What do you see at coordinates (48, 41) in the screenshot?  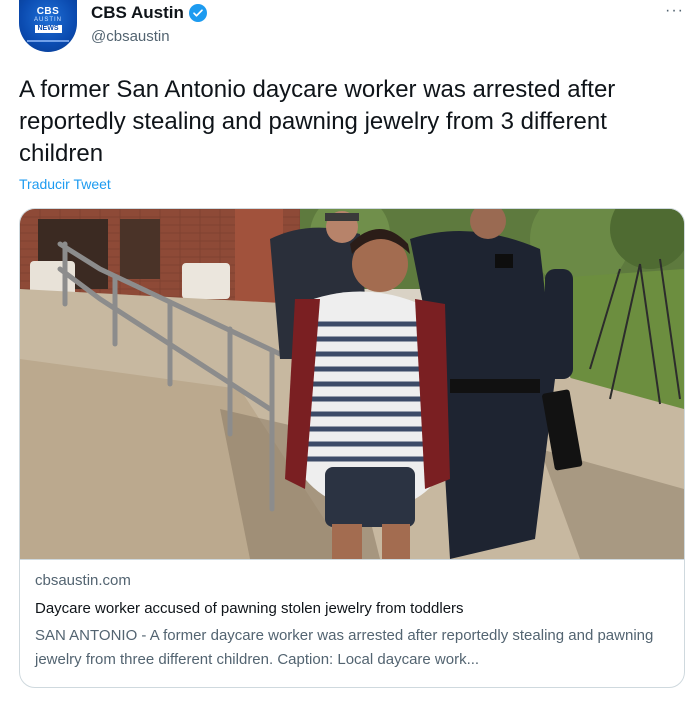 I see `logo-stripe` at bounding box center [48, 41].